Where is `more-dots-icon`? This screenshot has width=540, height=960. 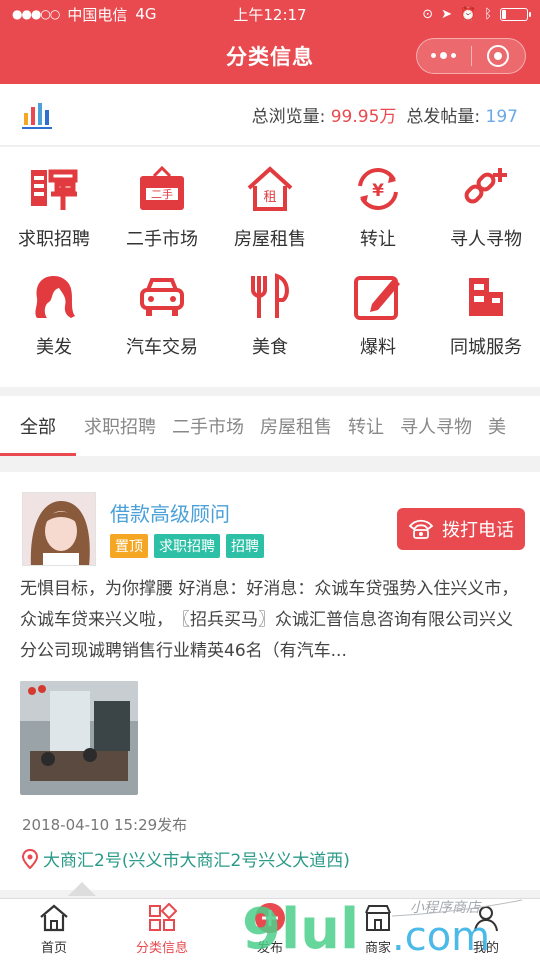 more-dots-icon is located at coordinates (444, 55).